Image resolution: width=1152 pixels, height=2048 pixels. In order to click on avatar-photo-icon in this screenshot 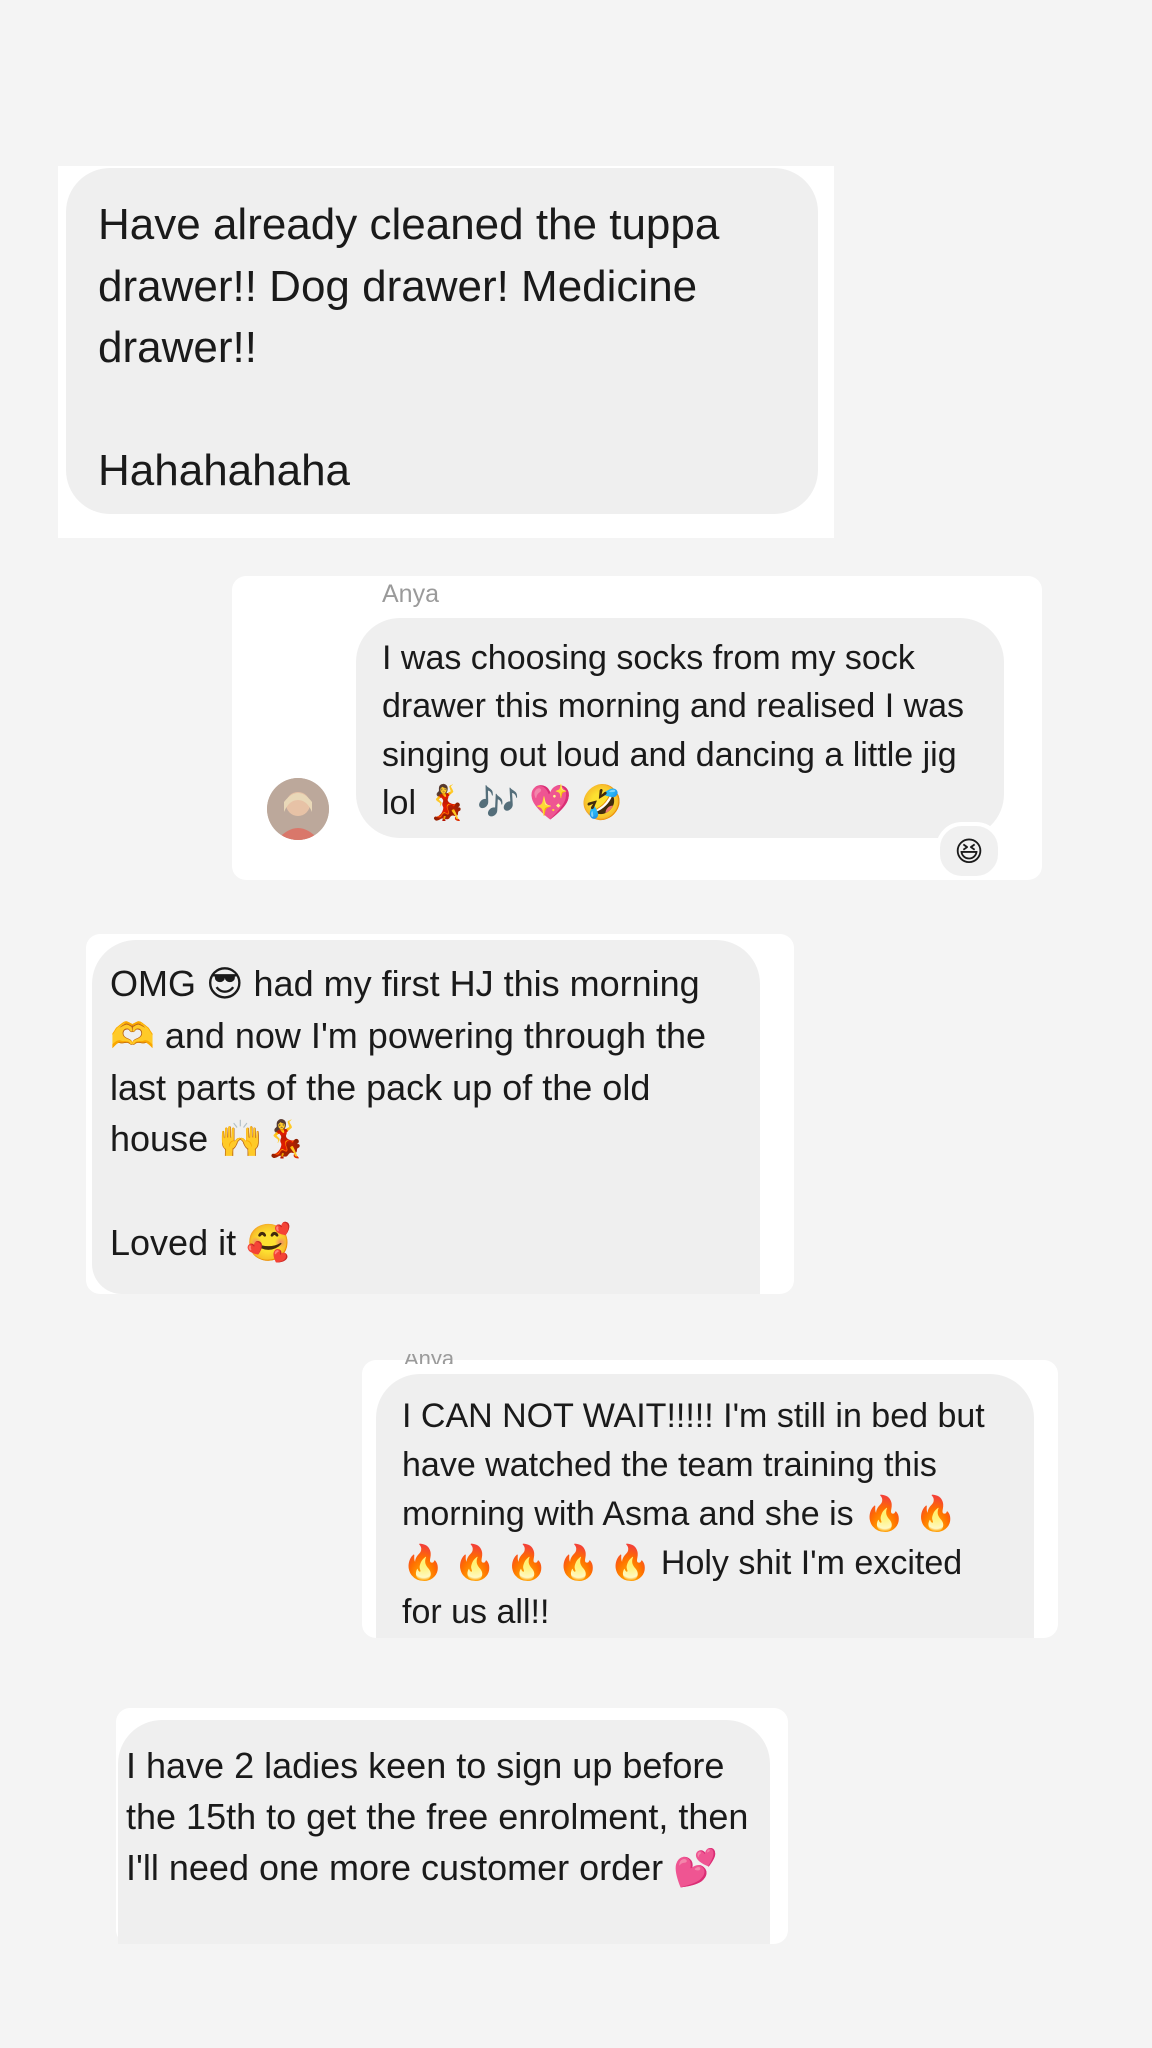, I will do `click(298, 809)`.